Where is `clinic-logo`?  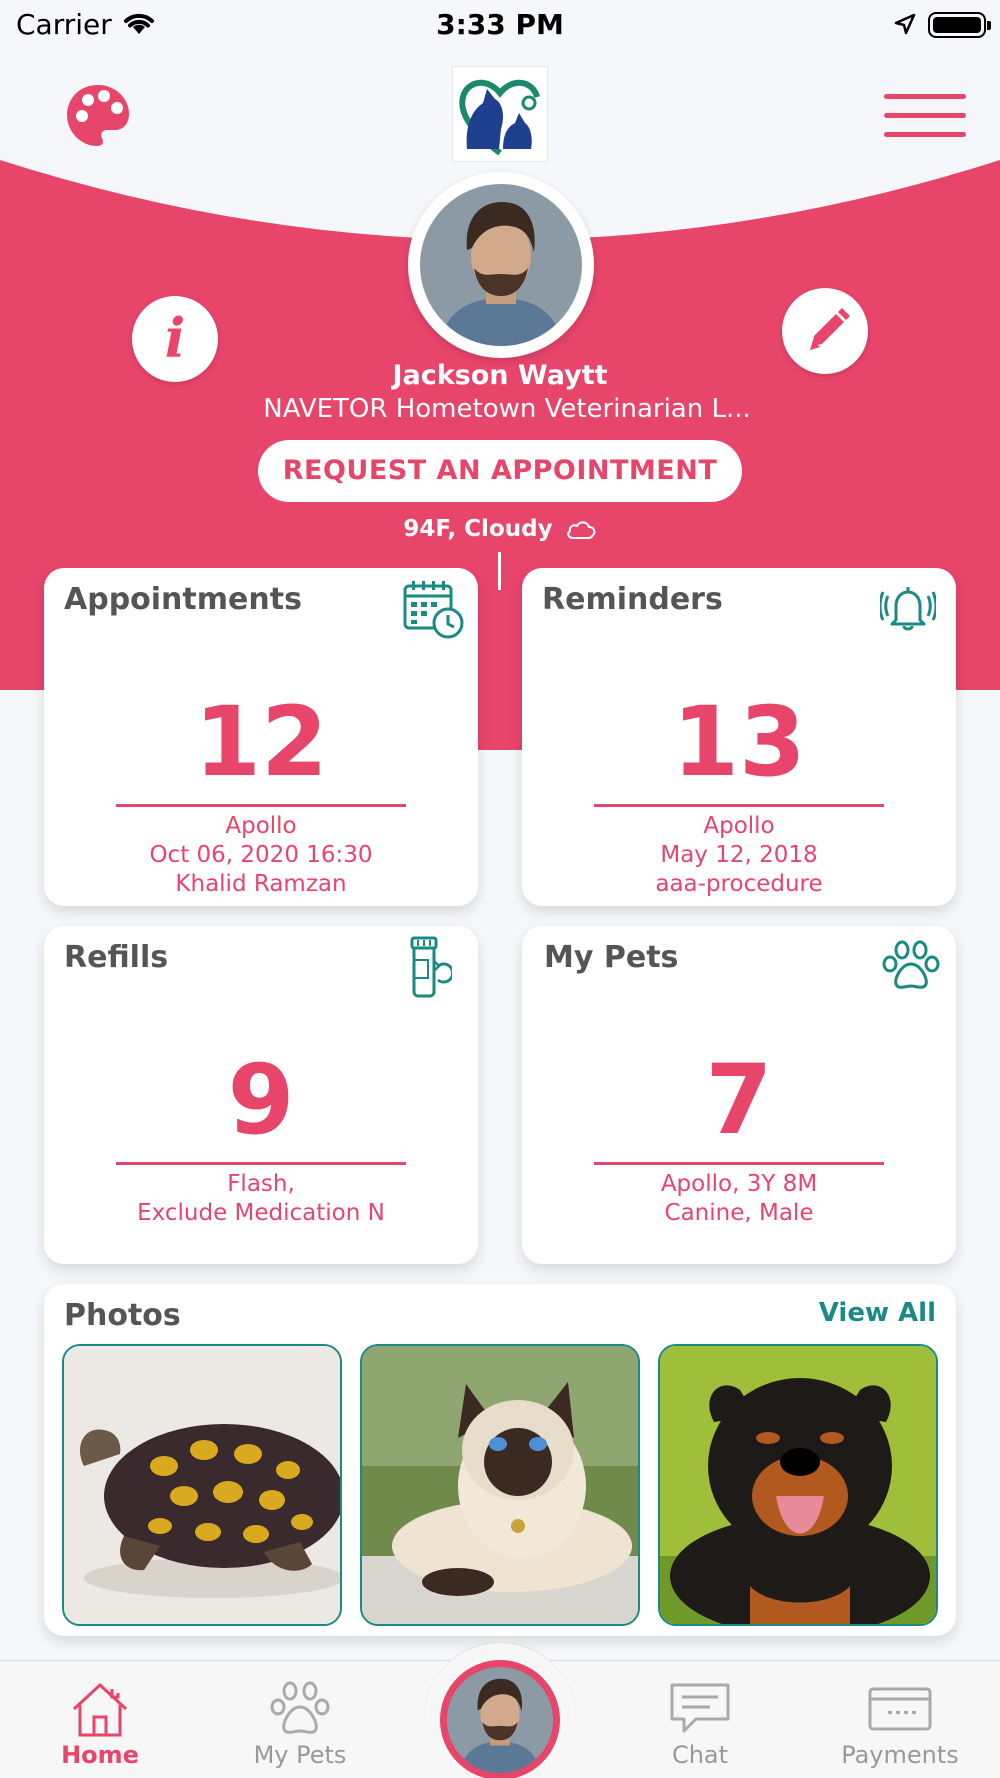
clinic-logo is located at coordinates (500, 114).